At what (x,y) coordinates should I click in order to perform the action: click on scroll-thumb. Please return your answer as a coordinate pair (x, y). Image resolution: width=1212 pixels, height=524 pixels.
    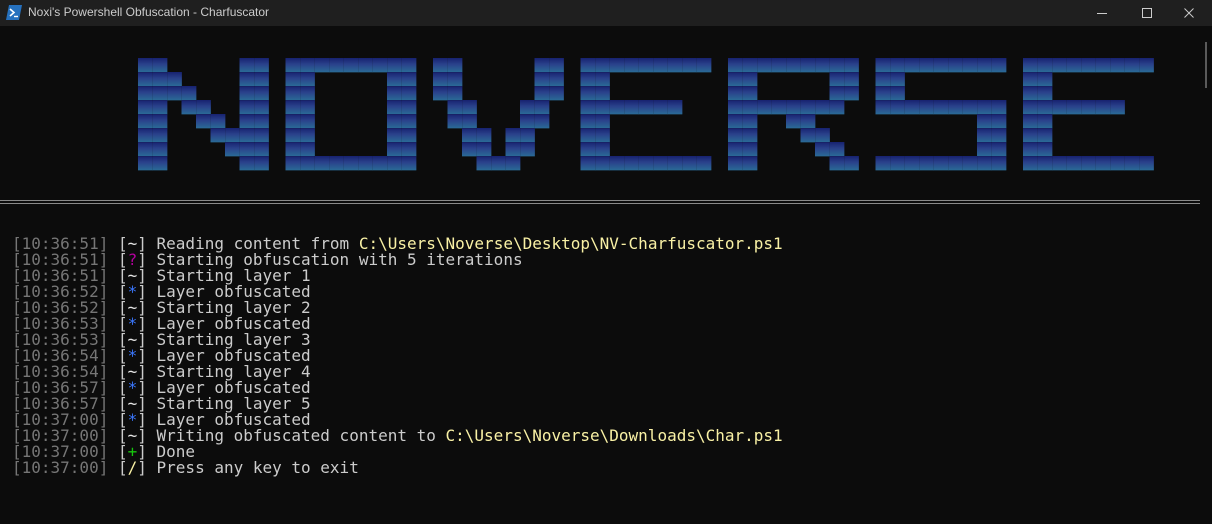
    Looking at the image, I should click on (1206, 65).